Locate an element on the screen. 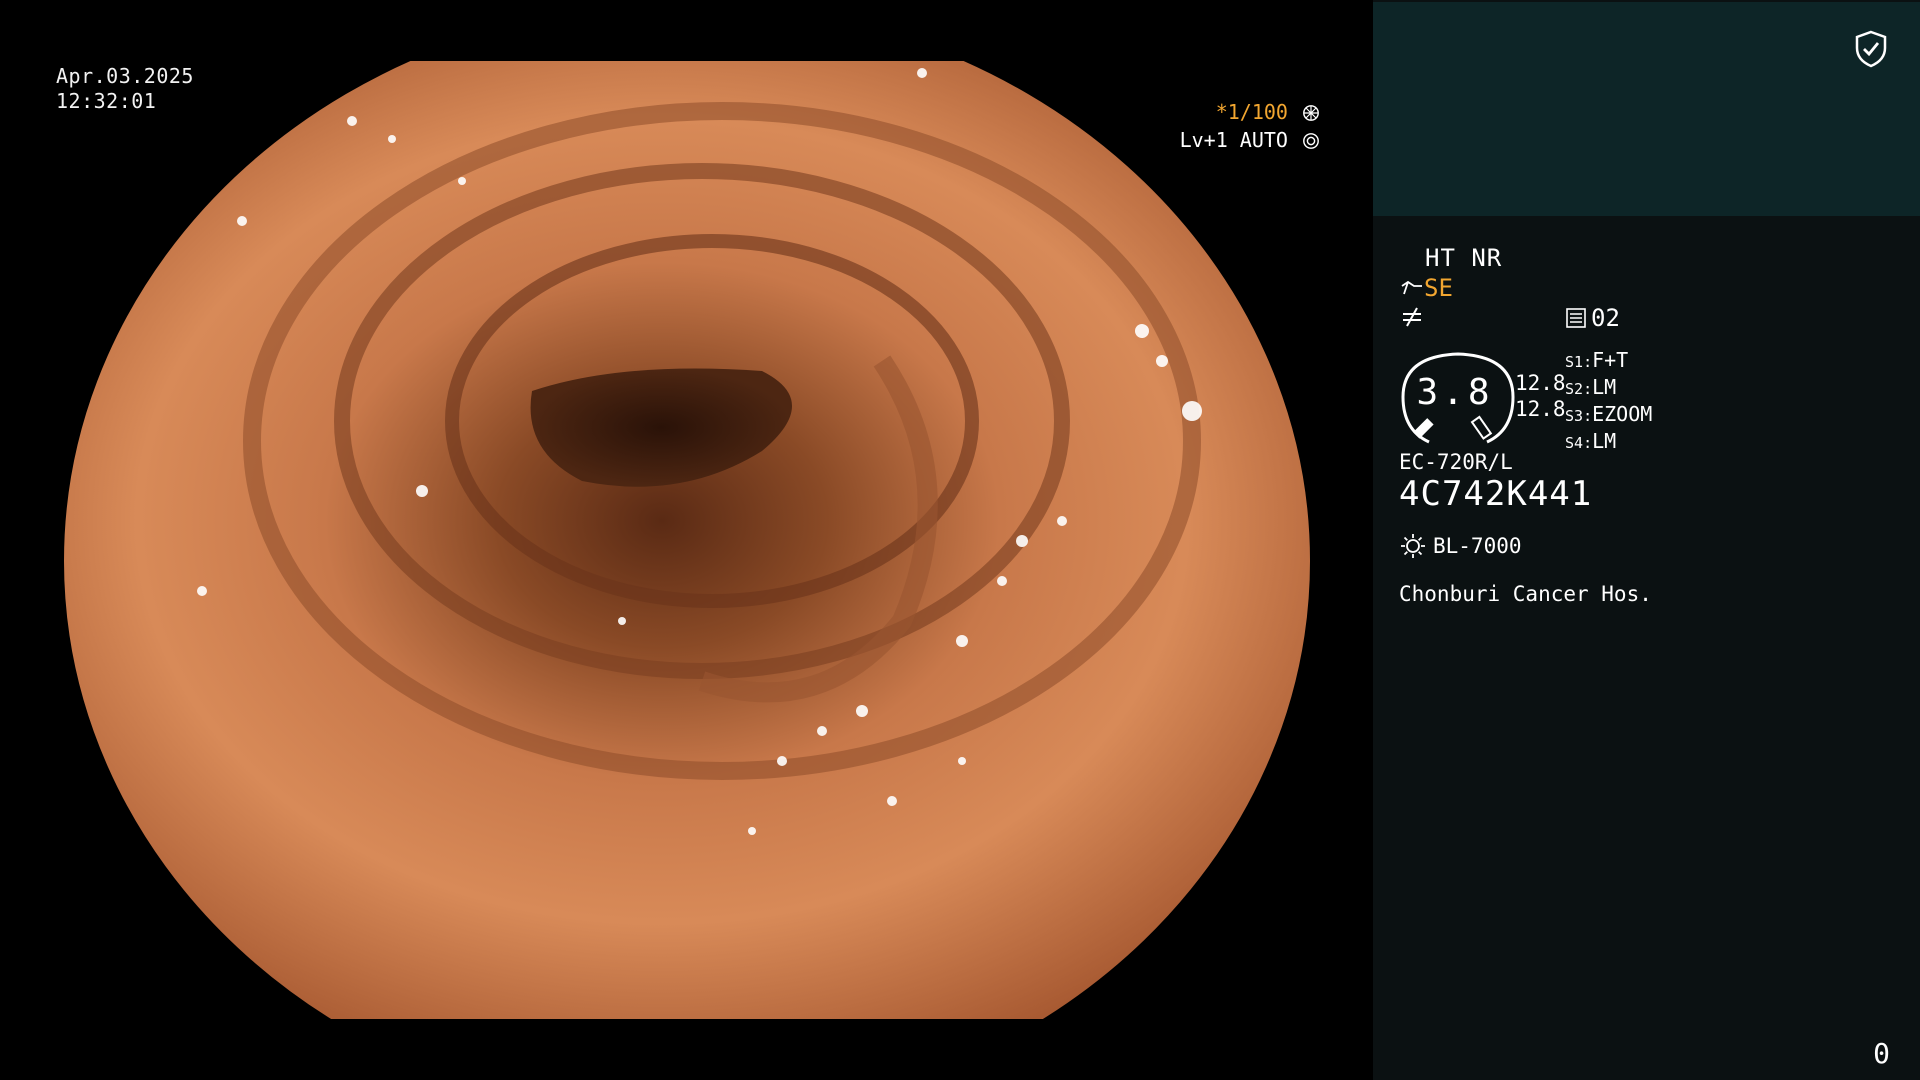  patient-header is located at coordinates (1646, 109).